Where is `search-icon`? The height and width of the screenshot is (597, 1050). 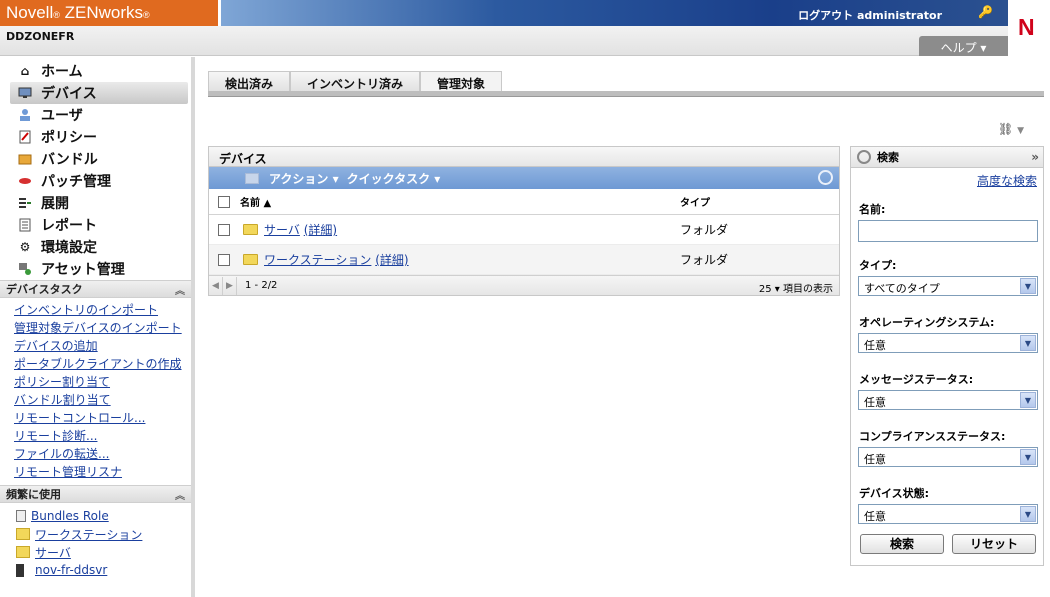 search-icon is located at coordinates (864, 157).